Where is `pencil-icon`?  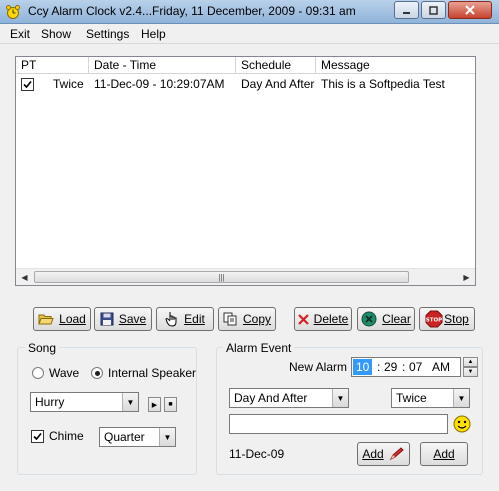
pencil-icon is located at coordinates (396, 454).